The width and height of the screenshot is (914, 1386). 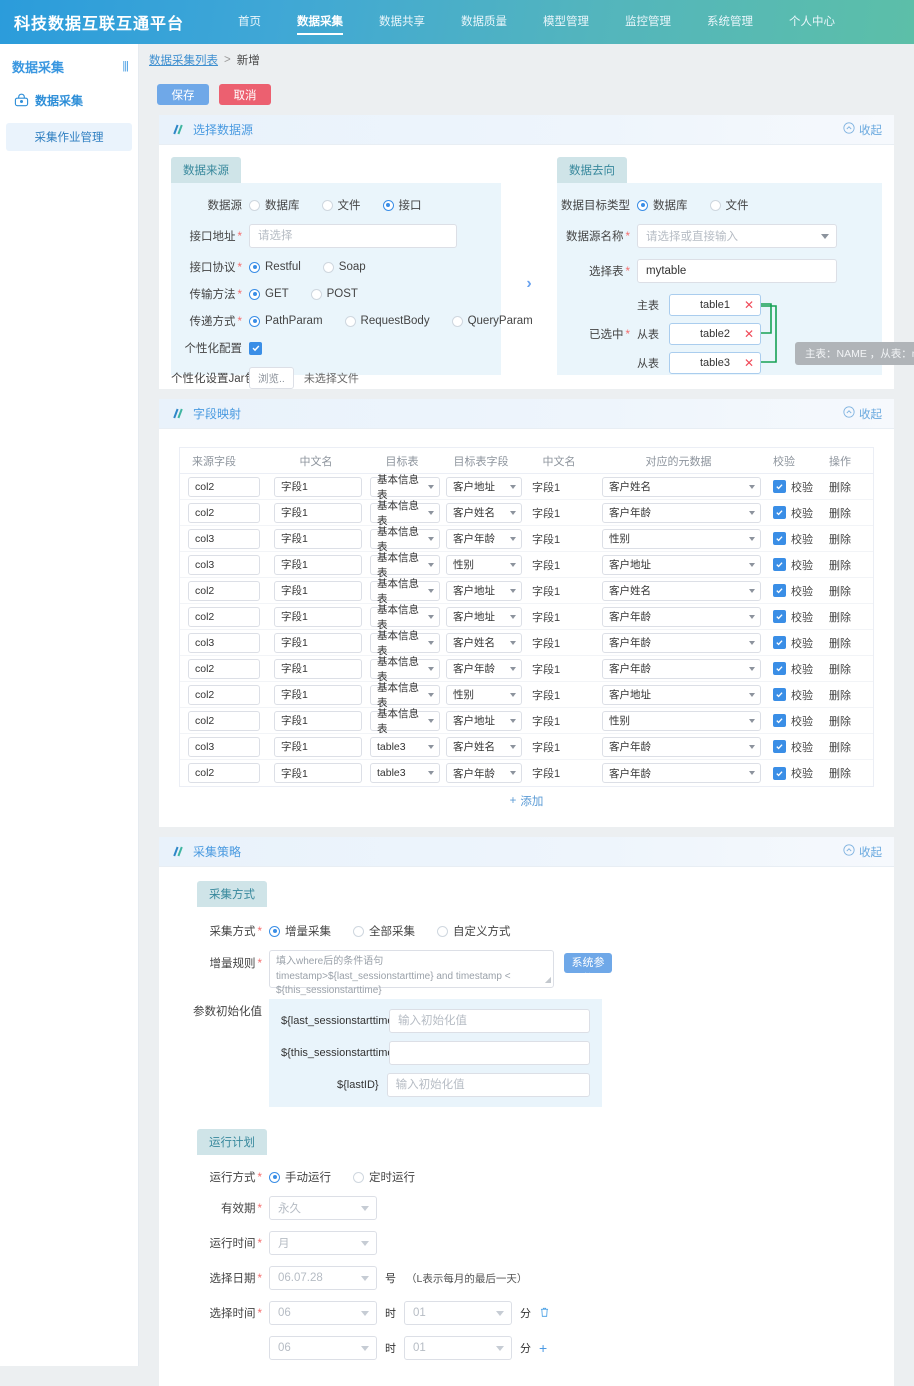 I want to click on chosen-table-chip: table1 ✕, so click(x=715, y=305).